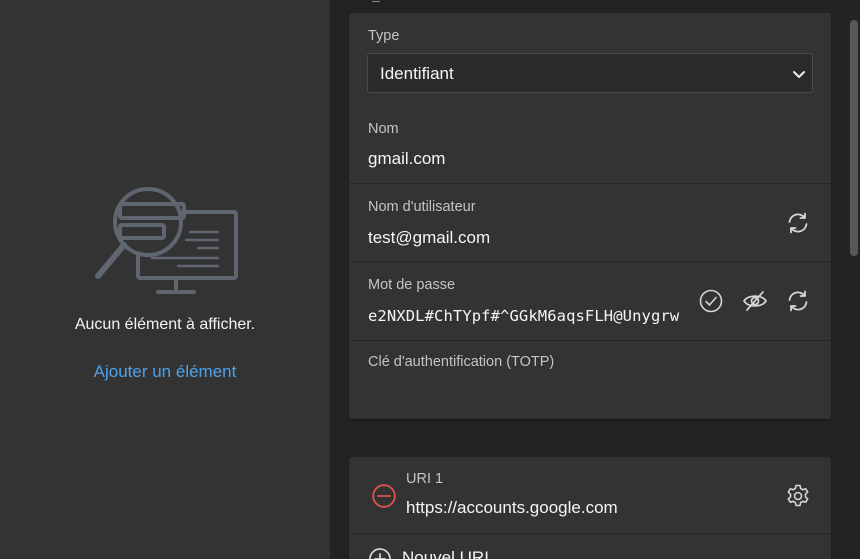 Image resolution: width=860 pixels, height=559 pixels. I want to click on plus-circle-icon, so click(380, 553).